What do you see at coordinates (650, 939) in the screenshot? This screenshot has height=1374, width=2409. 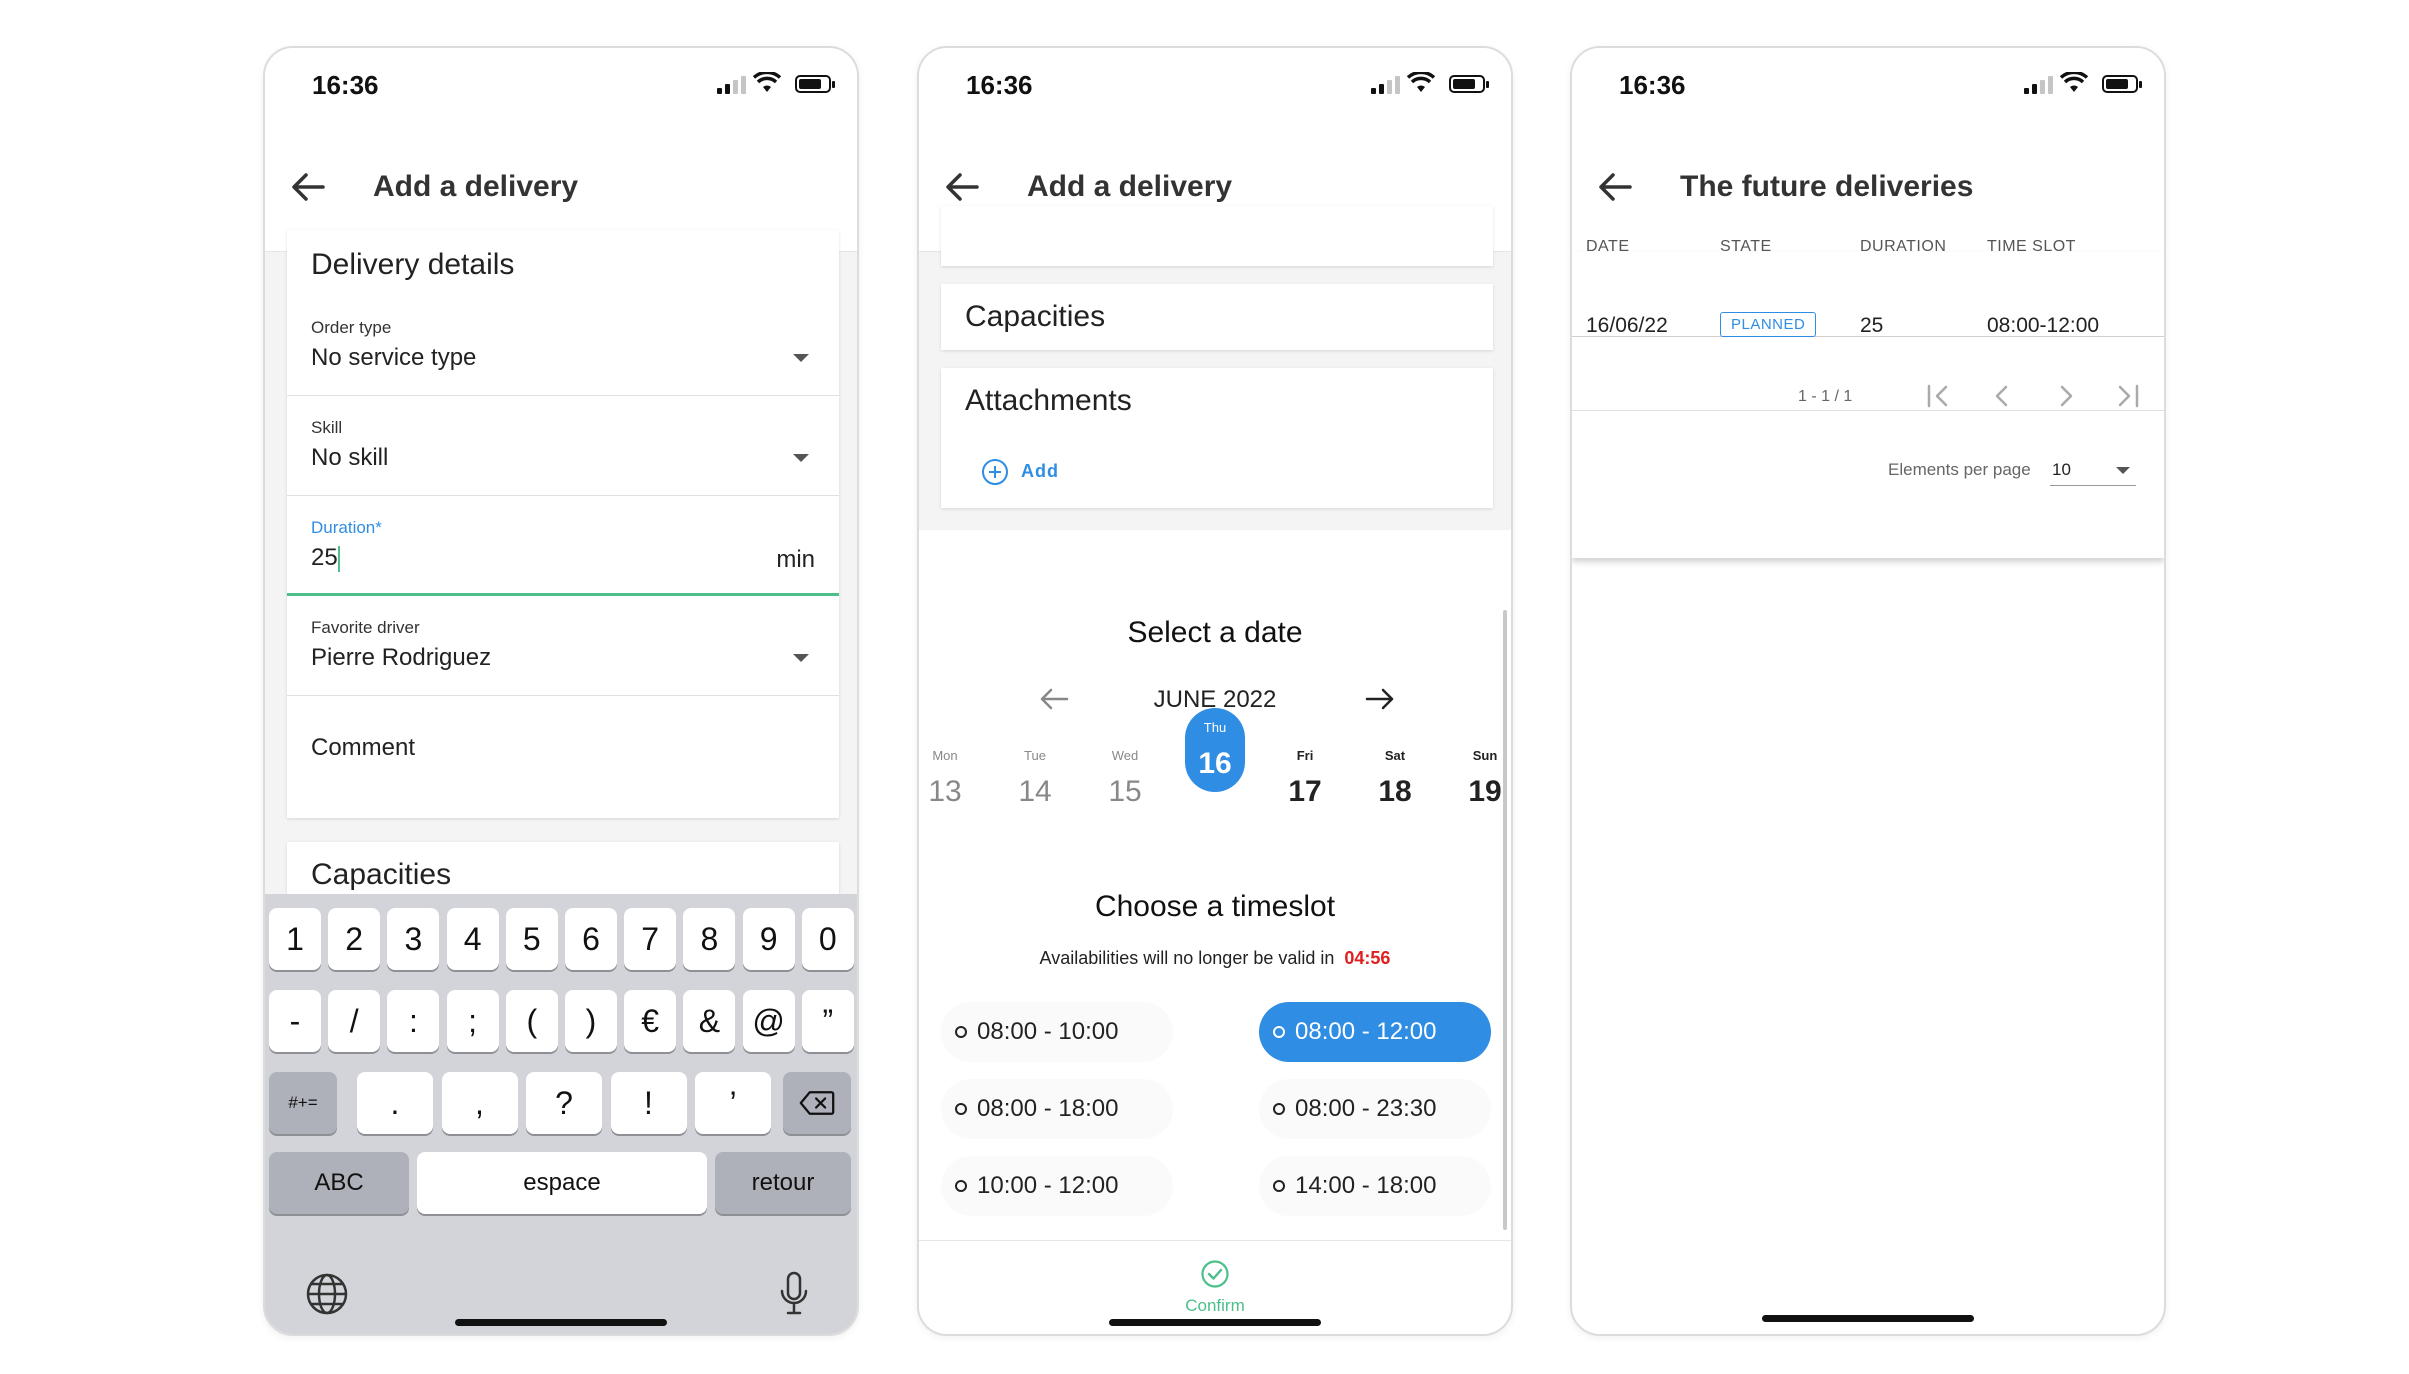 I see `key-digit: 7` at bounding box center [650, 939].